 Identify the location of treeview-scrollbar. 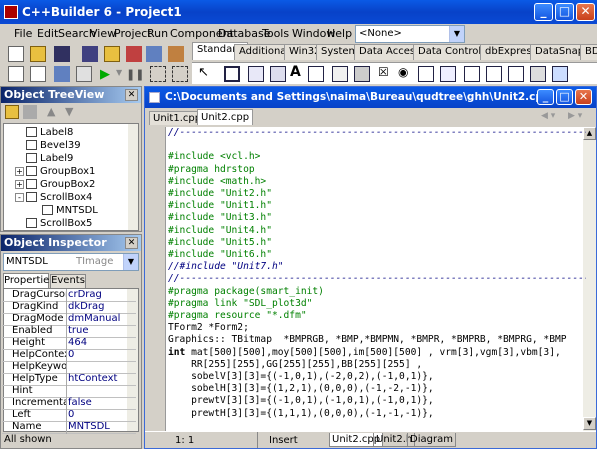
(133, 177).